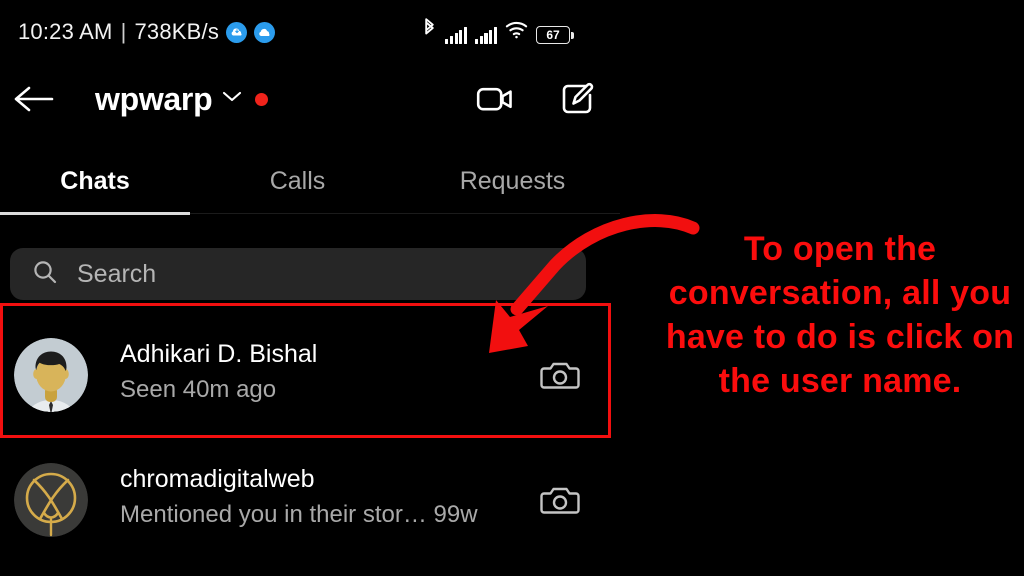 The width and height of the screenshot is (1024, 576). I want to click on chat-item-status: Seen 40m ago, so click(218, 390).